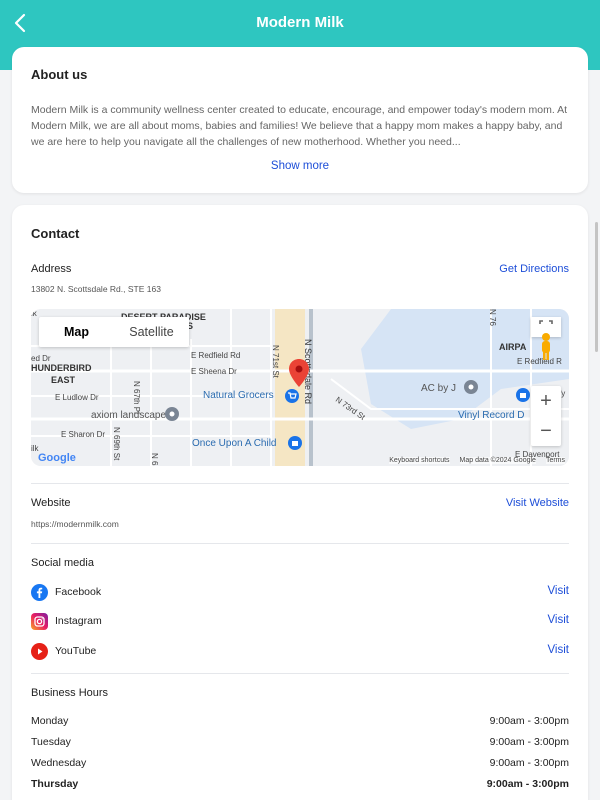  I want to click on map-poi-axiom: axiom landscape, so click(128, 415).